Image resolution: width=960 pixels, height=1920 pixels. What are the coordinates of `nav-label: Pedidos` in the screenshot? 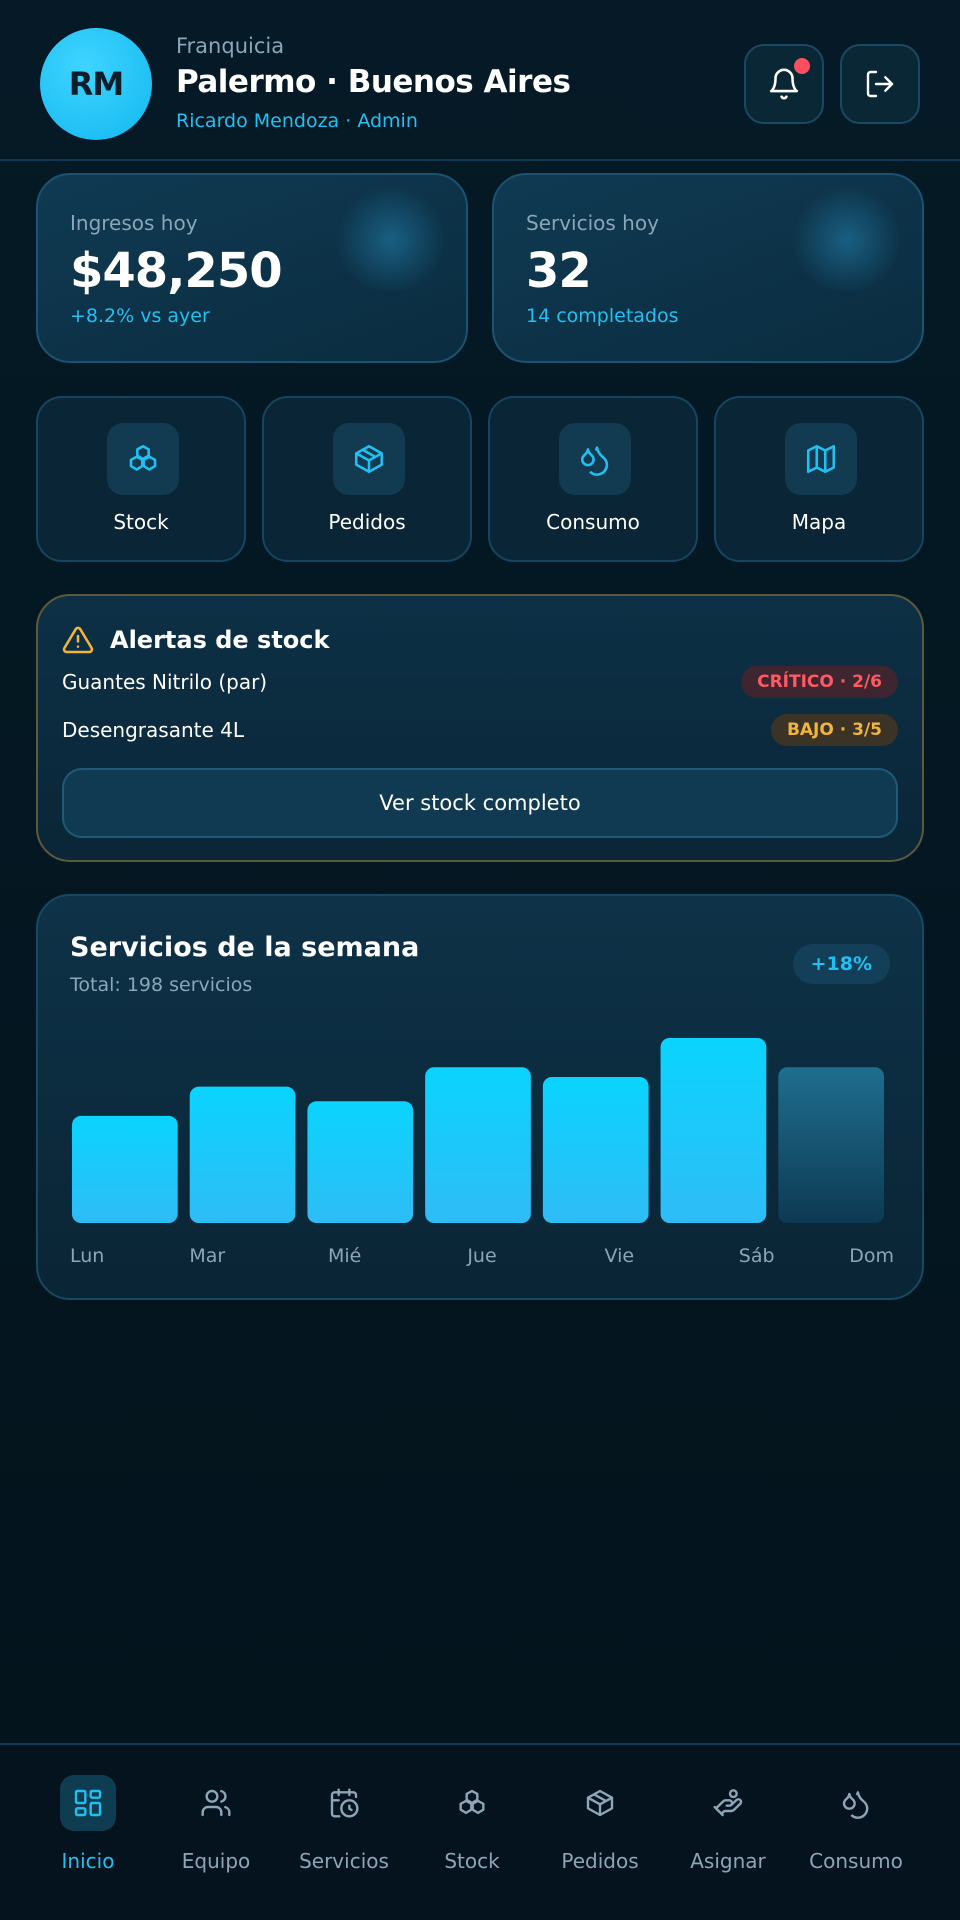 It's located at (600, 1861).